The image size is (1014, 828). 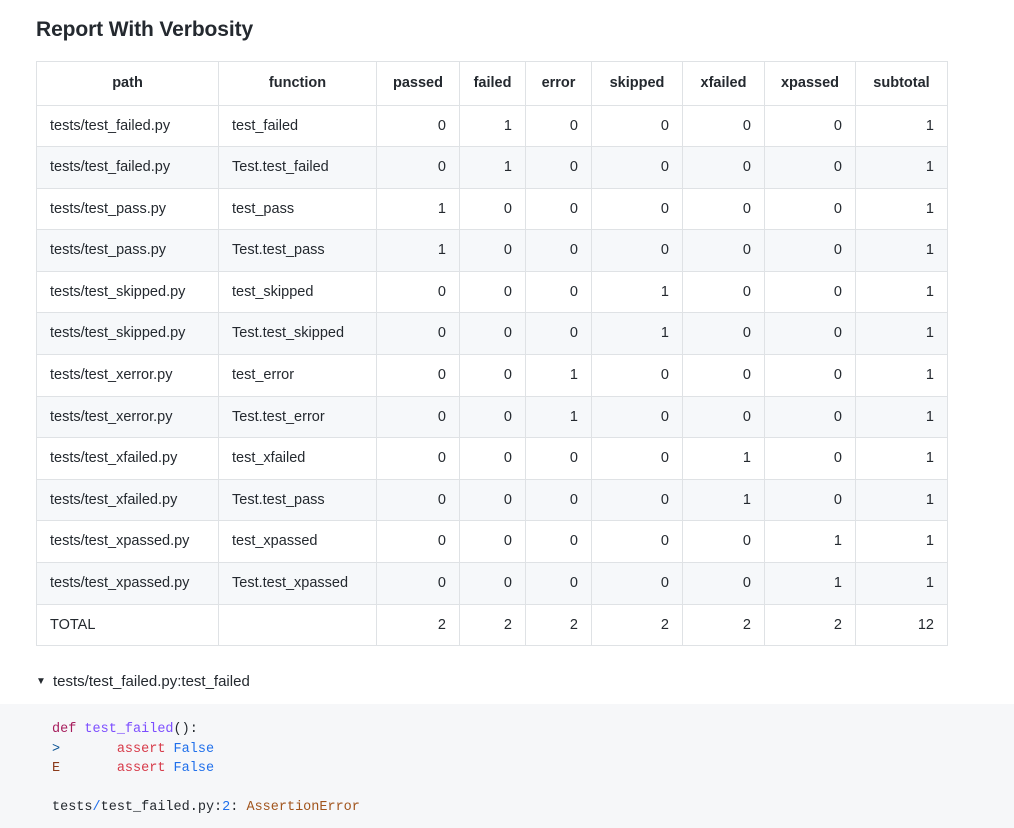 I want to click on column-header-xpassed: xpassed, so click(x=810, y=83).